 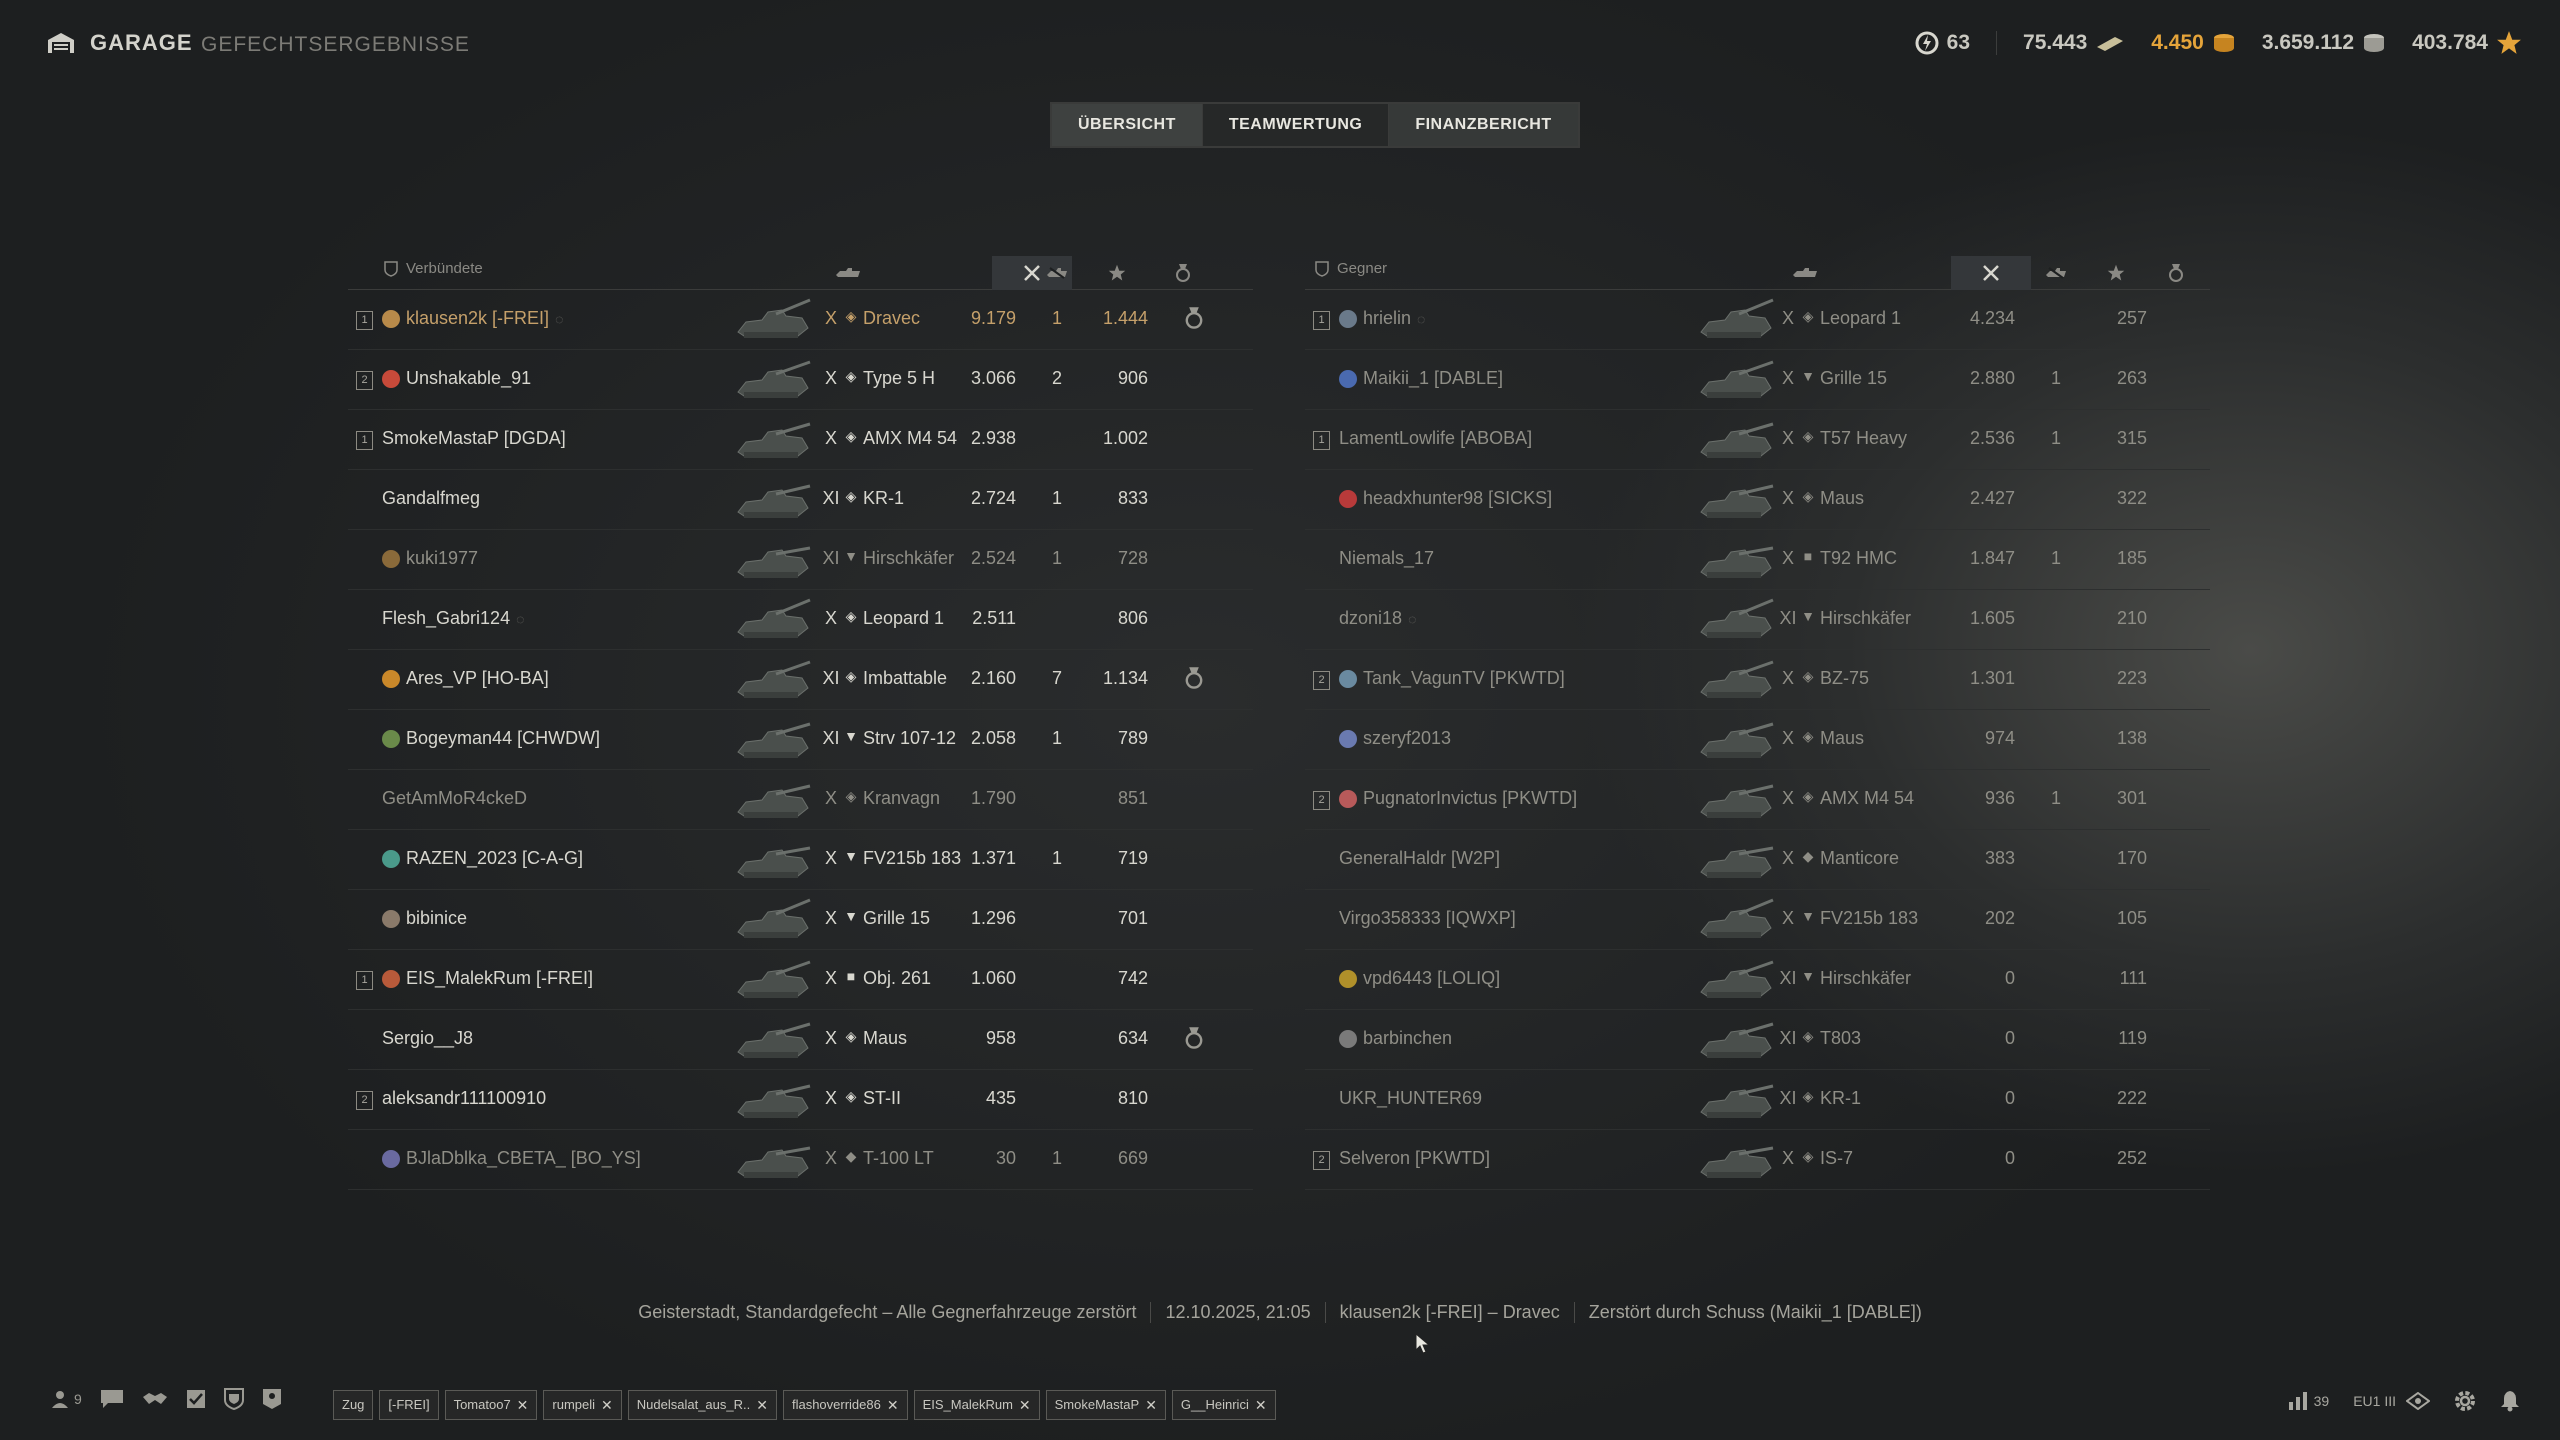 I want to click on clan-shield-icon, so click(x=233, y=1399).